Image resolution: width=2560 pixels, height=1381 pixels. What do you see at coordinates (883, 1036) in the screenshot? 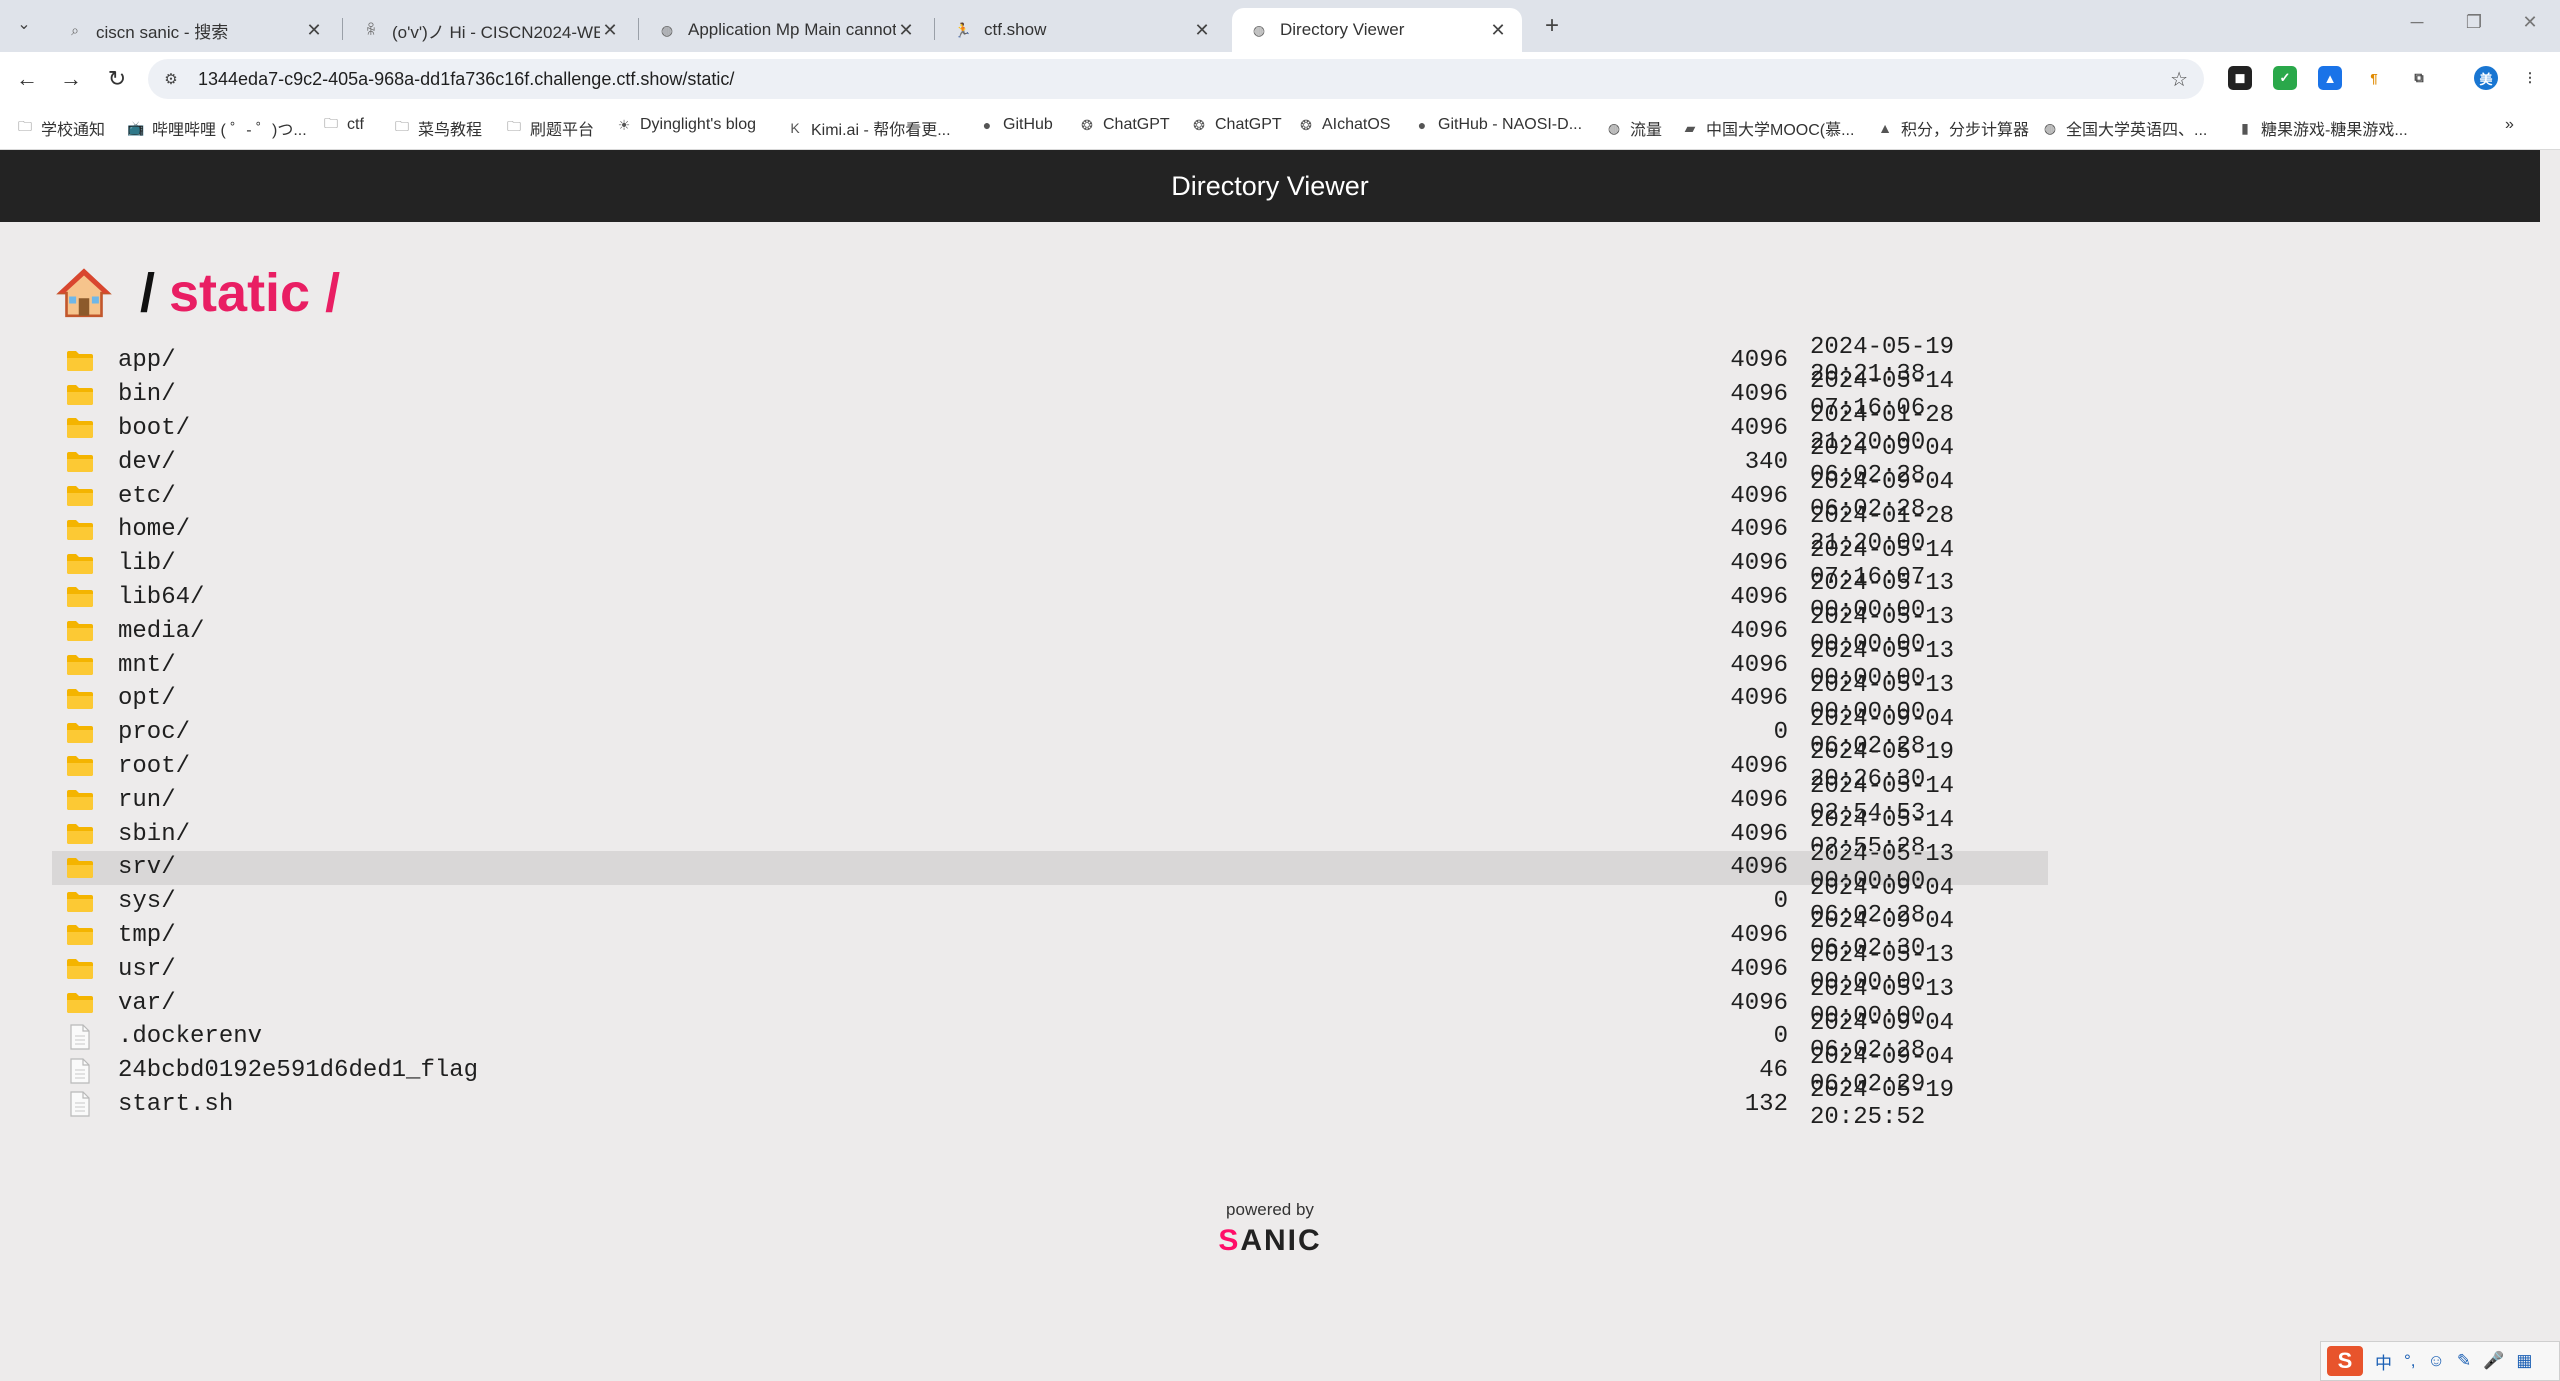
I see `entry-name-link: .dockerenv` at bounding box center [883, 1036].